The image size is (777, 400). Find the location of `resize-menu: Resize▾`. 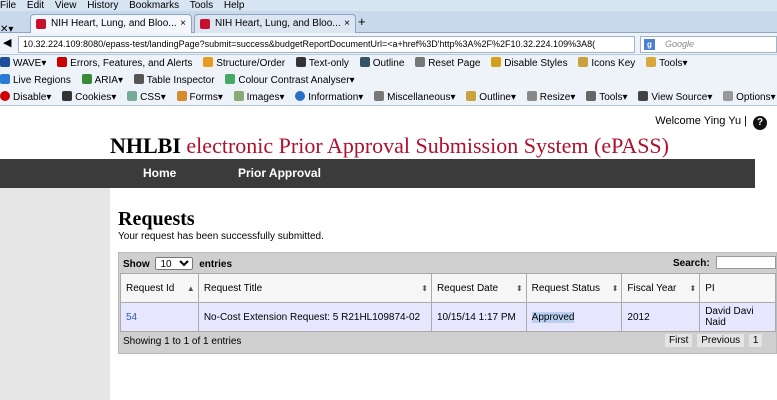

resize-menu: Resize▾ is located at coordinates (550, 97).